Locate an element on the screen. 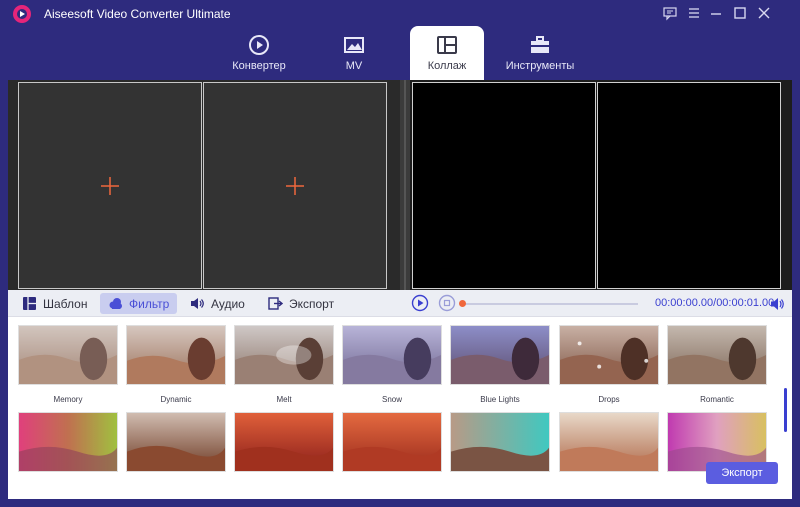 This screenshot has height=507, width=800. tab-collage-label: Коллаж is located at coordinates (447, 66).